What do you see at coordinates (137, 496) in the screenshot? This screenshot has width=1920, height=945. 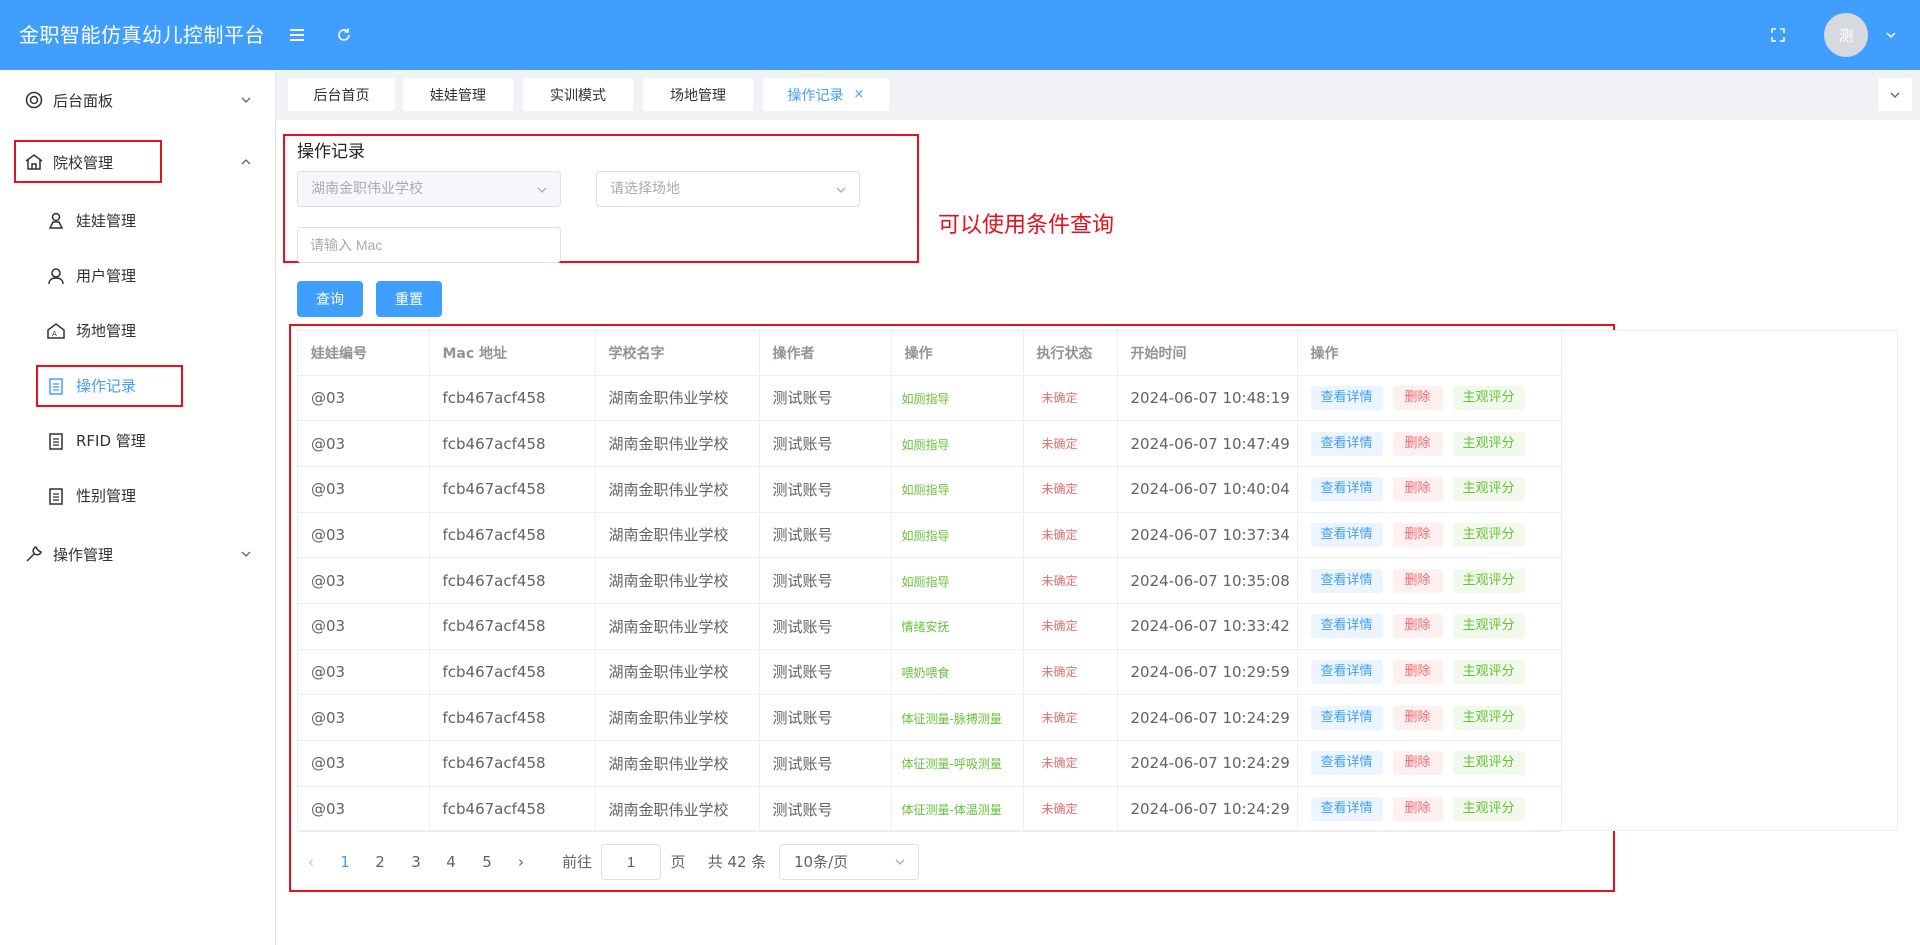 I see `sidebar-item-gender-management: 性别管理` at bounding box center [137, 496].